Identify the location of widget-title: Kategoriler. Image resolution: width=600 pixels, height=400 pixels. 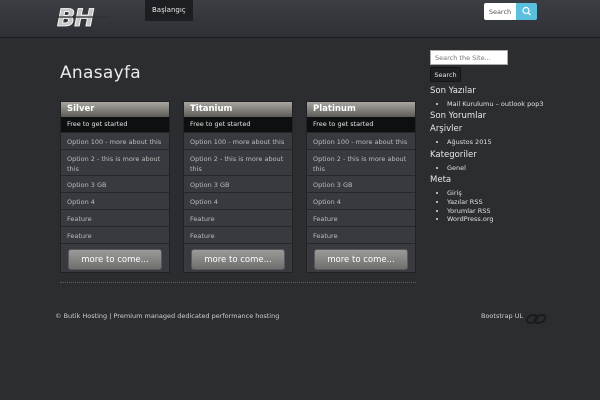
(453, 155).